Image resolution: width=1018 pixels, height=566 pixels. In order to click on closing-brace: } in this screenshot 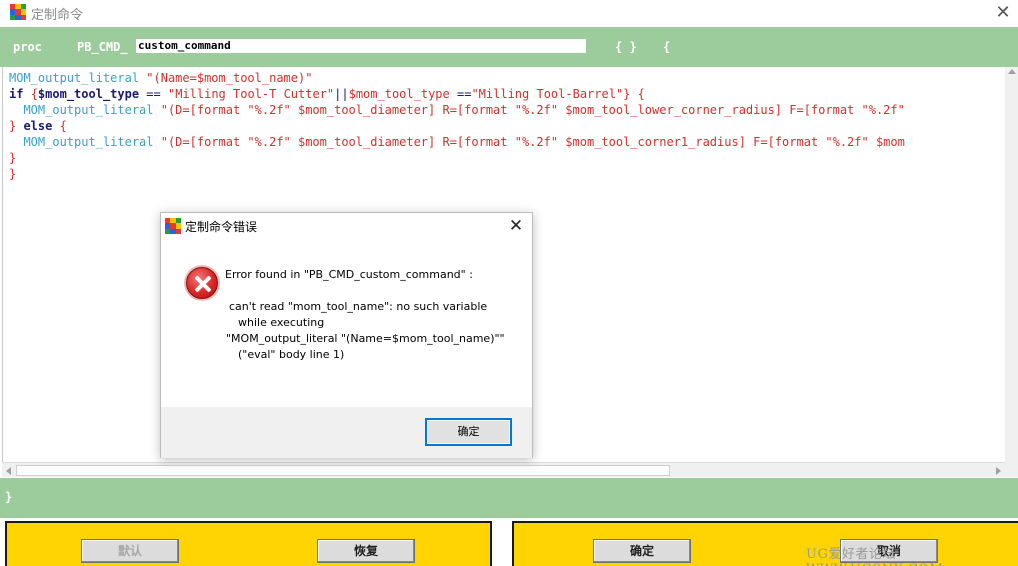, I will do `click(9, 497)`.